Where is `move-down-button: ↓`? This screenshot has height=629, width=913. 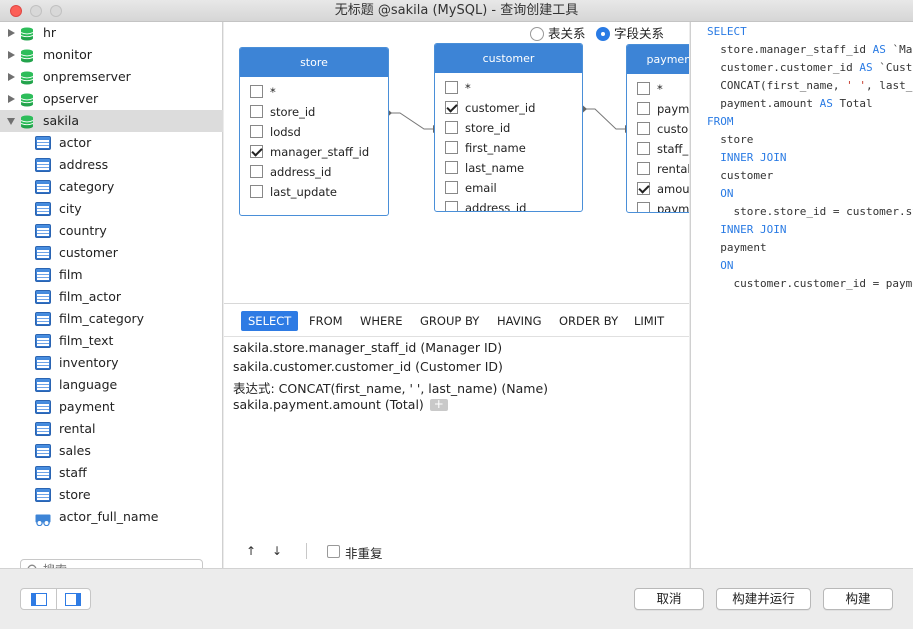
move-down-button: ↓ is located at coordinates (277, 551).